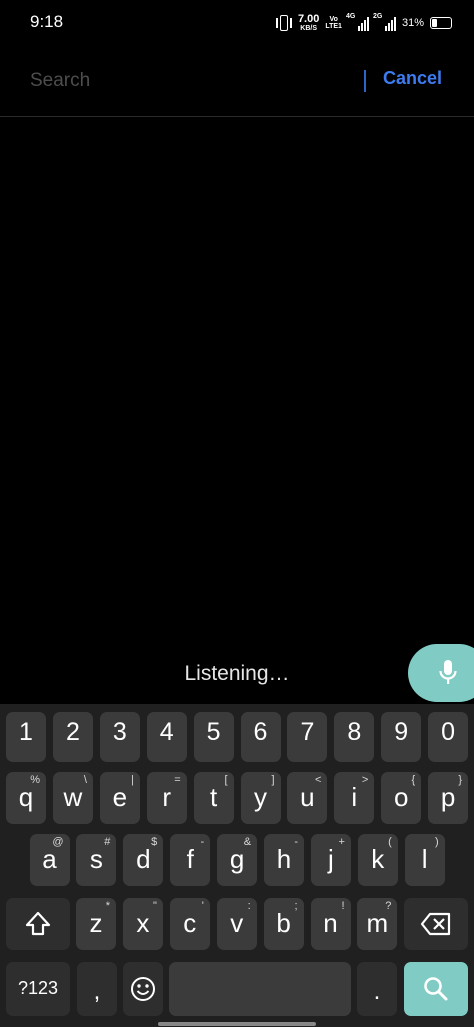 This screenshot has width=474, height=1027. I want to click on key-q: q%, so click(26, 798).